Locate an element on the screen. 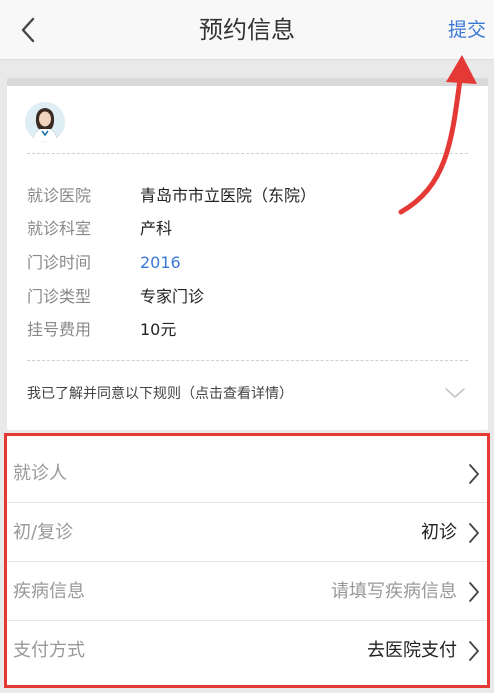  info-label: 门诊时间 is located at coordinates (59, 262).